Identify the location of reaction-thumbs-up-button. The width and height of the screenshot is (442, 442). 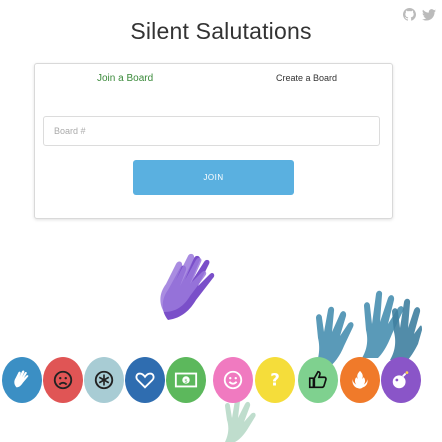
(318, 380).